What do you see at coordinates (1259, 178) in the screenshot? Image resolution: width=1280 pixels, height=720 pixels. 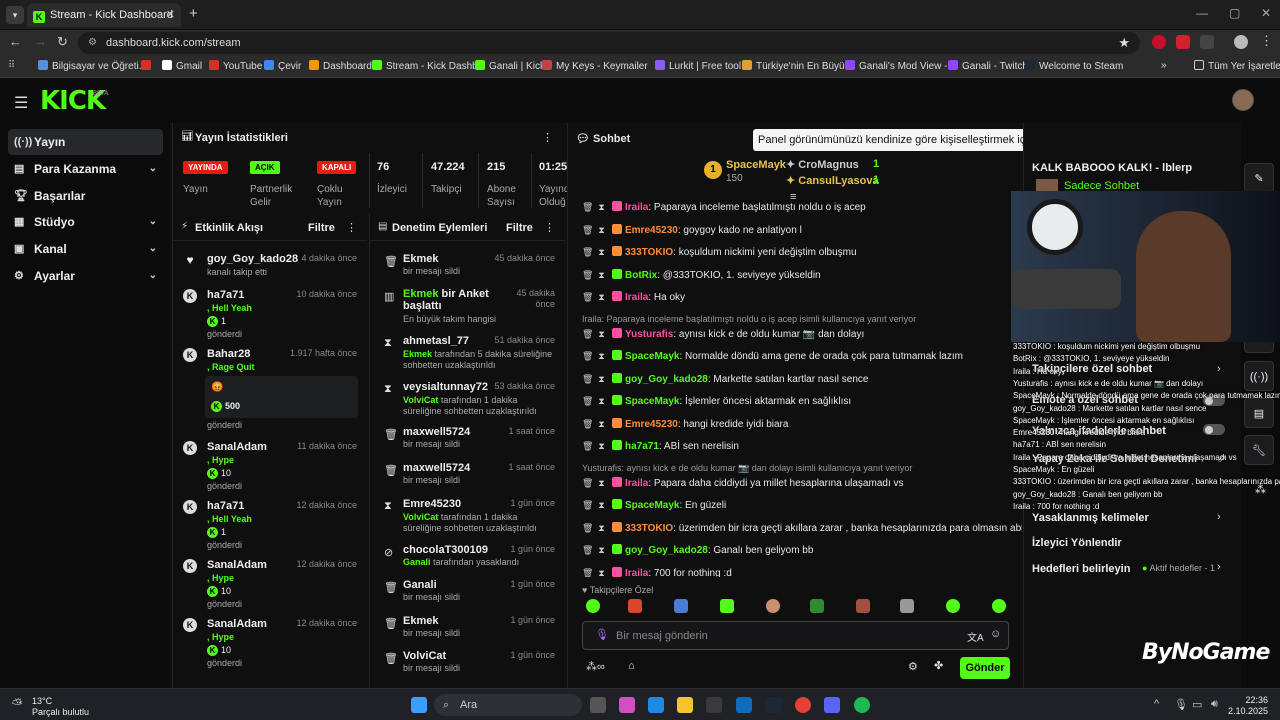 I see `edit-icon: ✎` at bounding box center [1259, 178].